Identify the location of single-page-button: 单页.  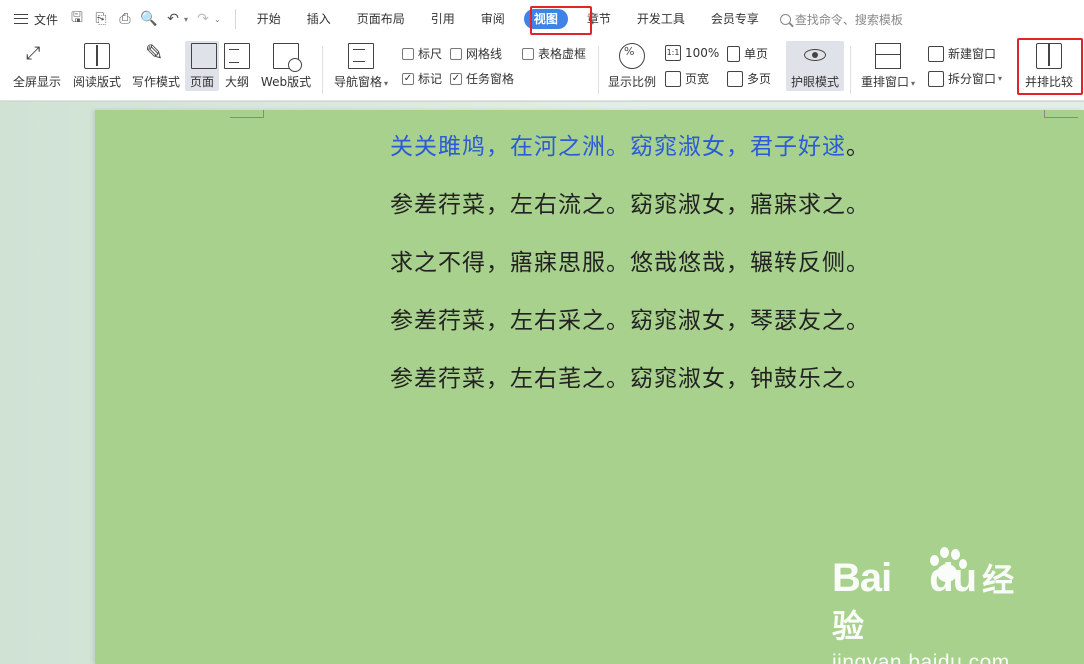
(747, 53).